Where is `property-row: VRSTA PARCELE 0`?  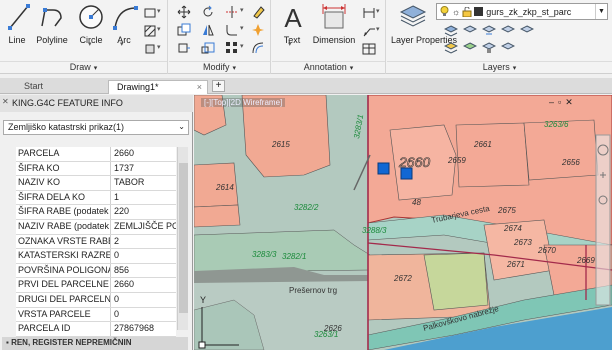 property-row: VRSTA PARCELE 0 is located at coordinates (96, 315).